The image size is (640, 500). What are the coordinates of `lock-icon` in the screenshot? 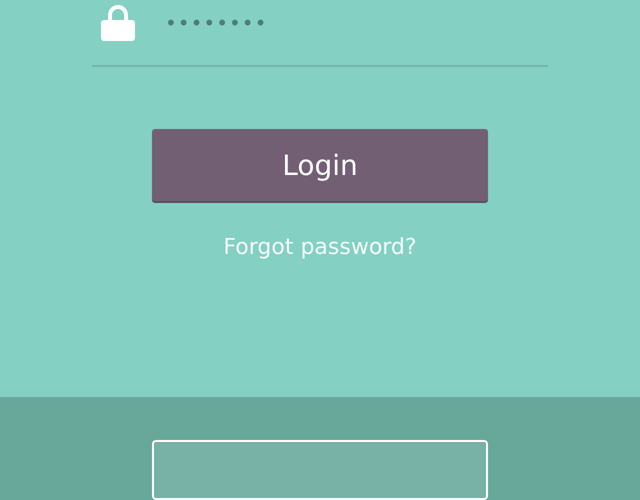 It's located at (118, 22).